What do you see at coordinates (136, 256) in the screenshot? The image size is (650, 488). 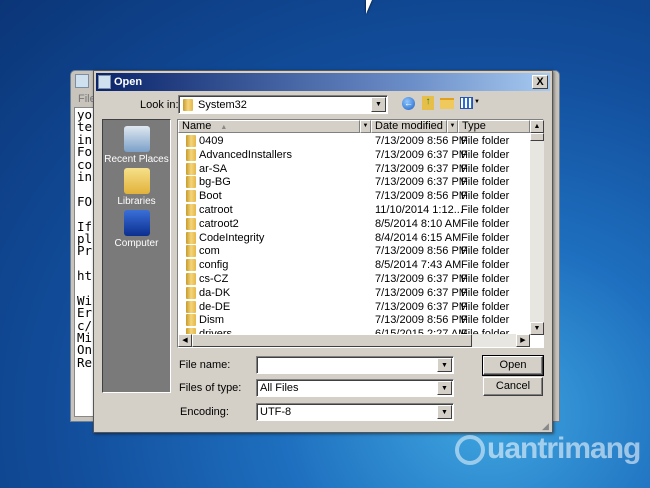 I see `places-bar: Recent Places Libraries Computer` at bounding box center [136, 256].